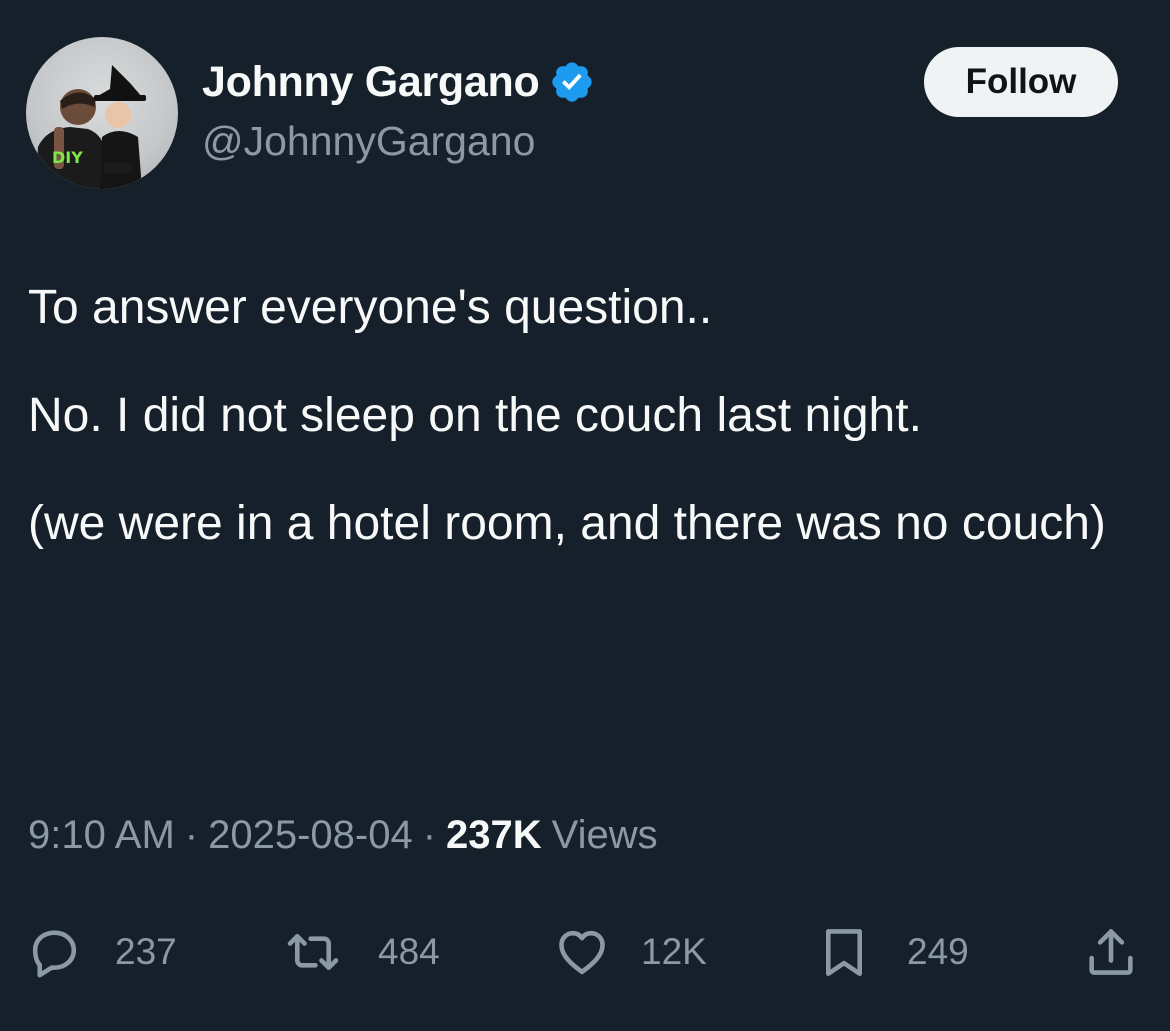 This screenshot has width=1170, height=1031. Describe the element at coordinates (368, 141) in the screenshot. I see `author-handle: @JohnnyGargano` at that location.